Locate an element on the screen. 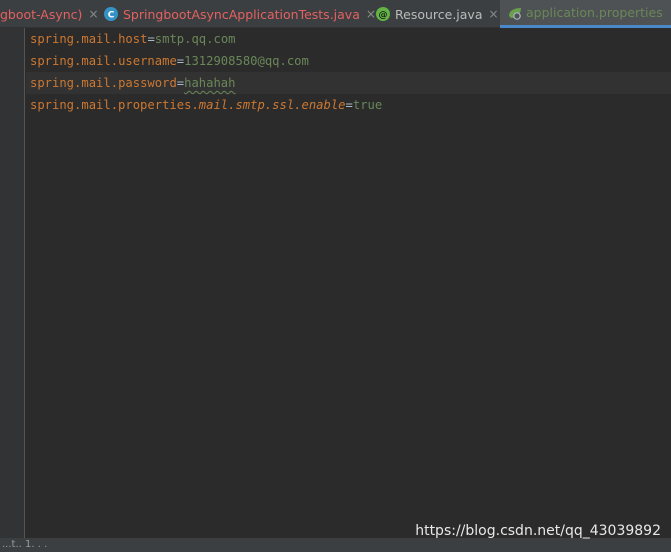  tab-label: Resource.java is located at coordinates (439, 14).